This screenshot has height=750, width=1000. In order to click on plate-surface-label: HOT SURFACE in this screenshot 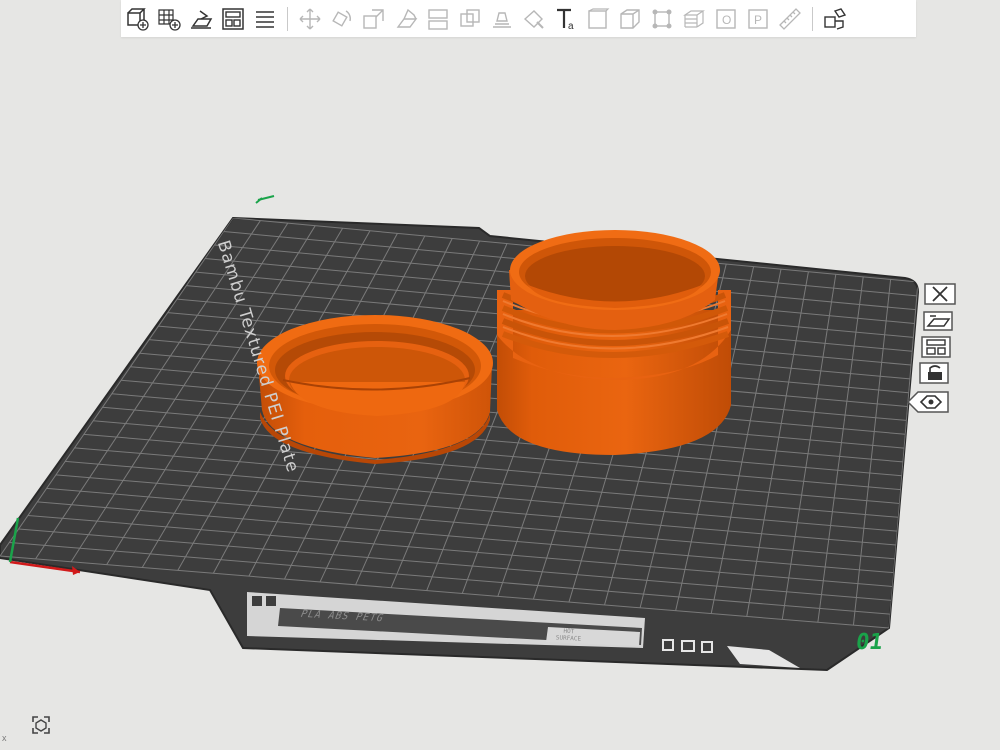, I will do `click(568, 635)`.